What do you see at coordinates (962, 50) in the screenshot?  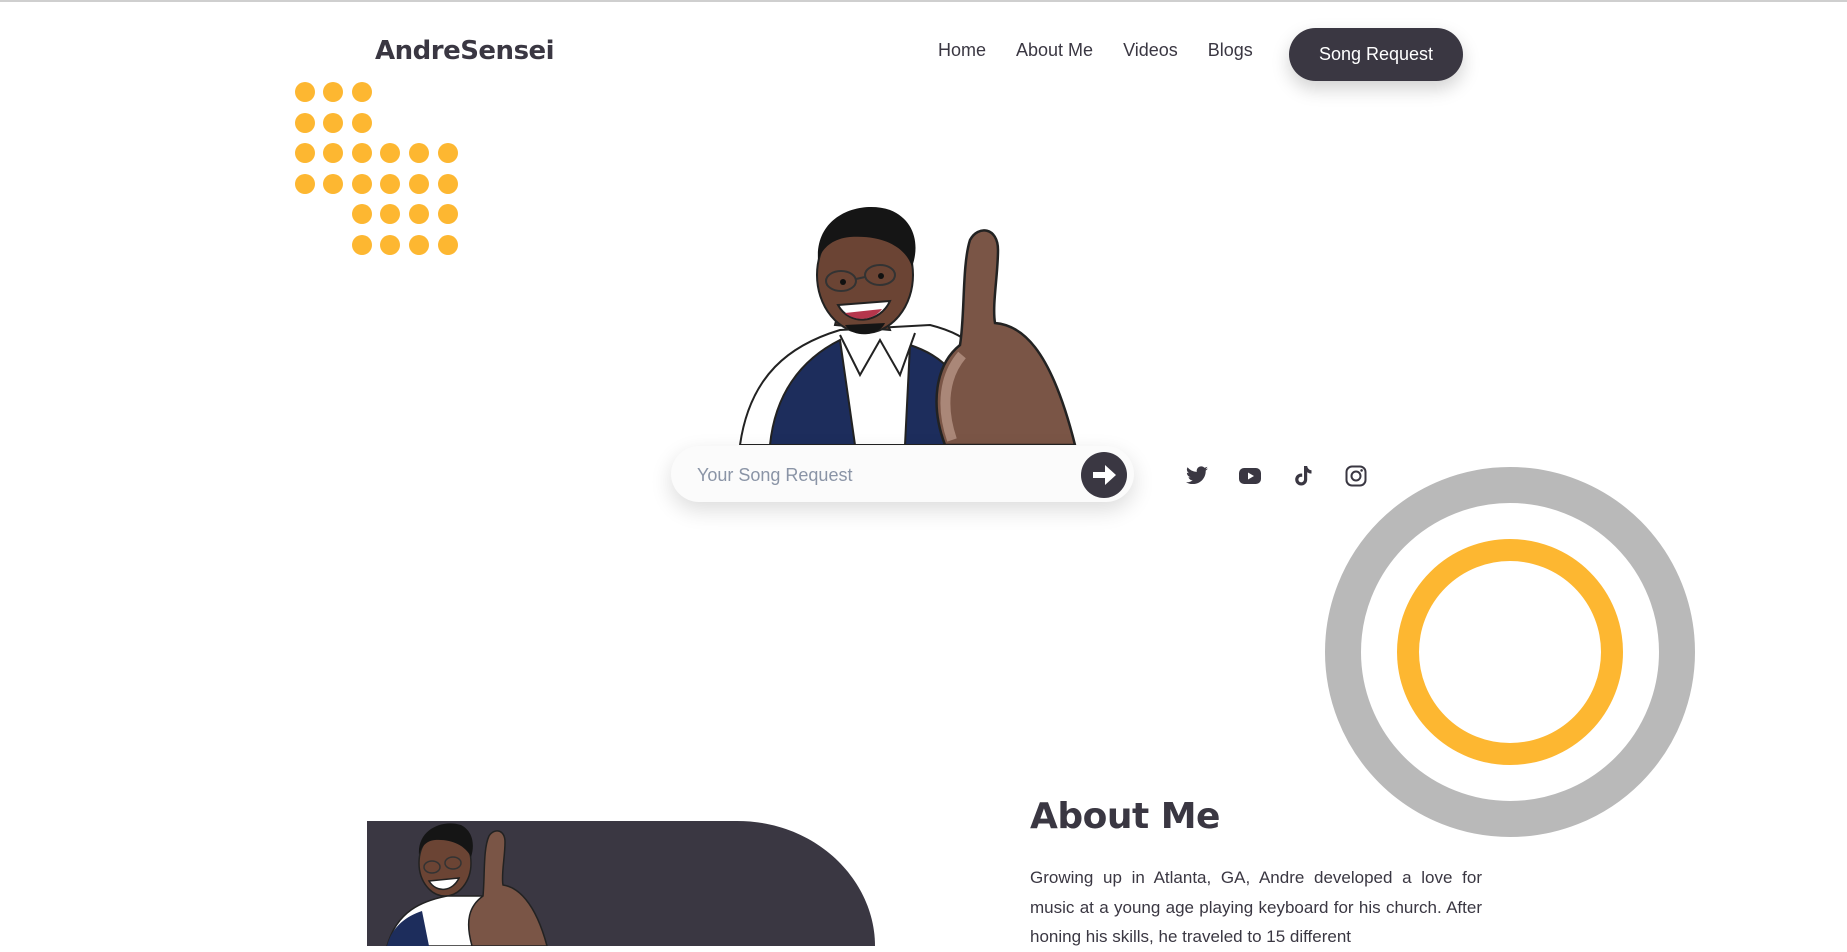 I see `nav-home: Home` at bounding box center [962, 50].